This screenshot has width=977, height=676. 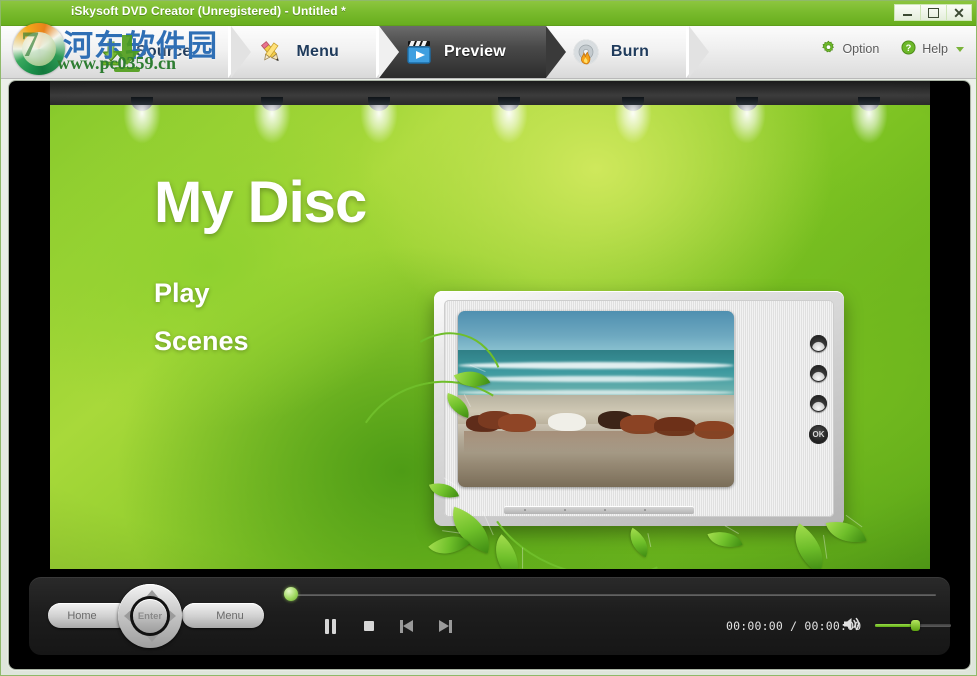 I want to click on seek-handle, so click(x=291, y=594).